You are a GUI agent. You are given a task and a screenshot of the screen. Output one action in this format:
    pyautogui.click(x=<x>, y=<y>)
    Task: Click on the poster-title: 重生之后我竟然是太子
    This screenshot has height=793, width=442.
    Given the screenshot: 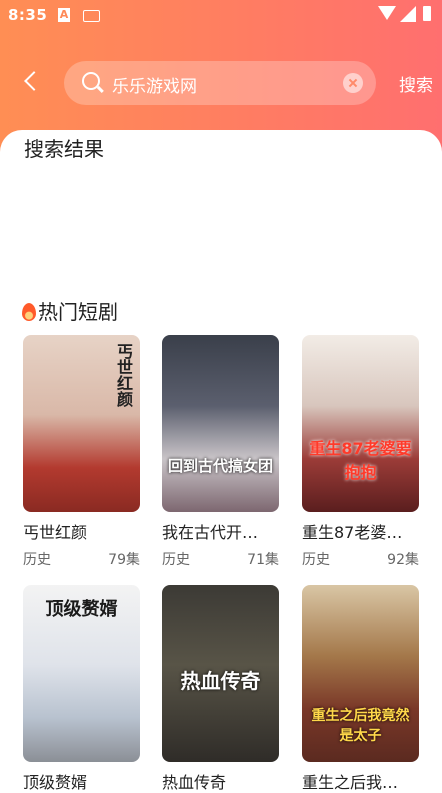 What is the action you would take?
    pyautogui.click(x=360, y=726)
    